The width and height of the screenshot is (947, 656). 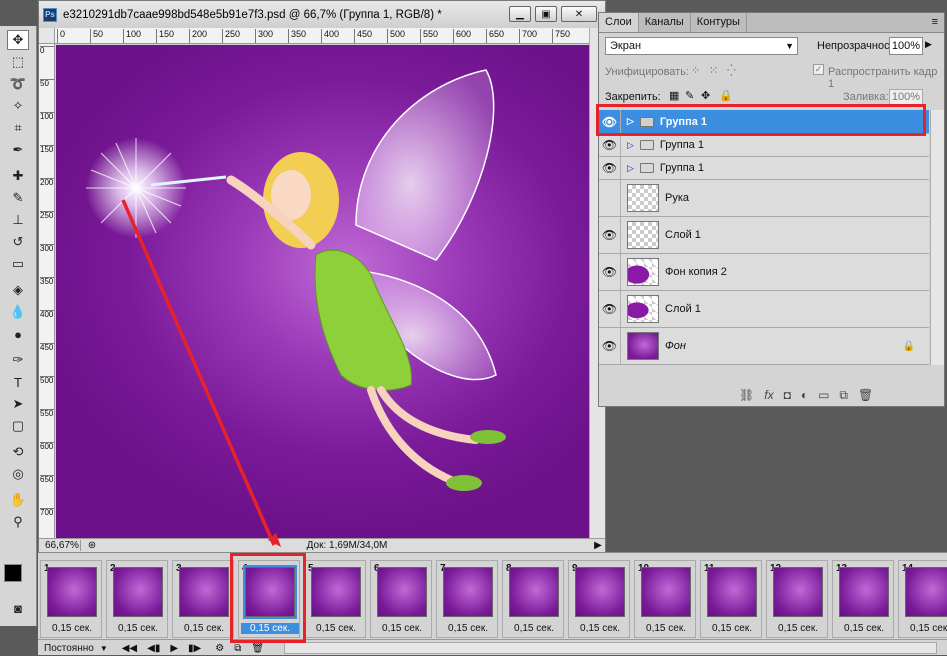 What do you see at coordinates (104, 648) in the screenshot?
I see `loop-dropdown-icon: ▼` at bounding box center [104, 648].